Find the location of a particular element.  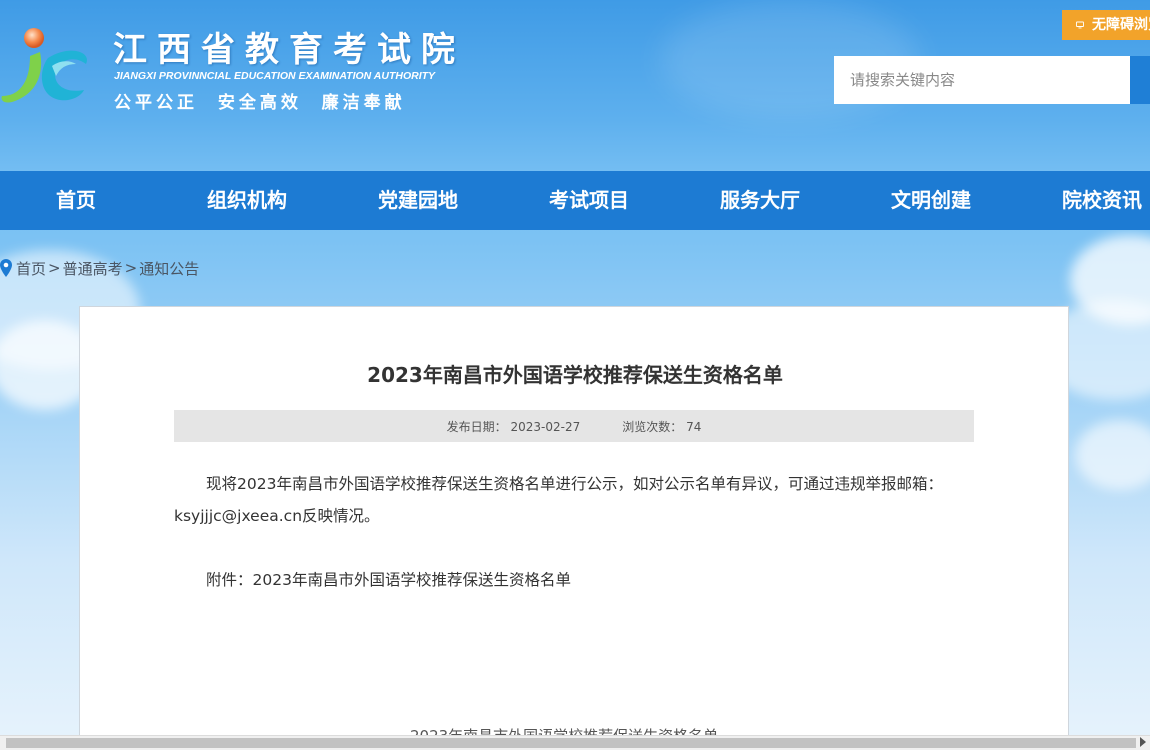

breadcrumb-gaokao: 普通高考 is located at coordinates (93, 268).